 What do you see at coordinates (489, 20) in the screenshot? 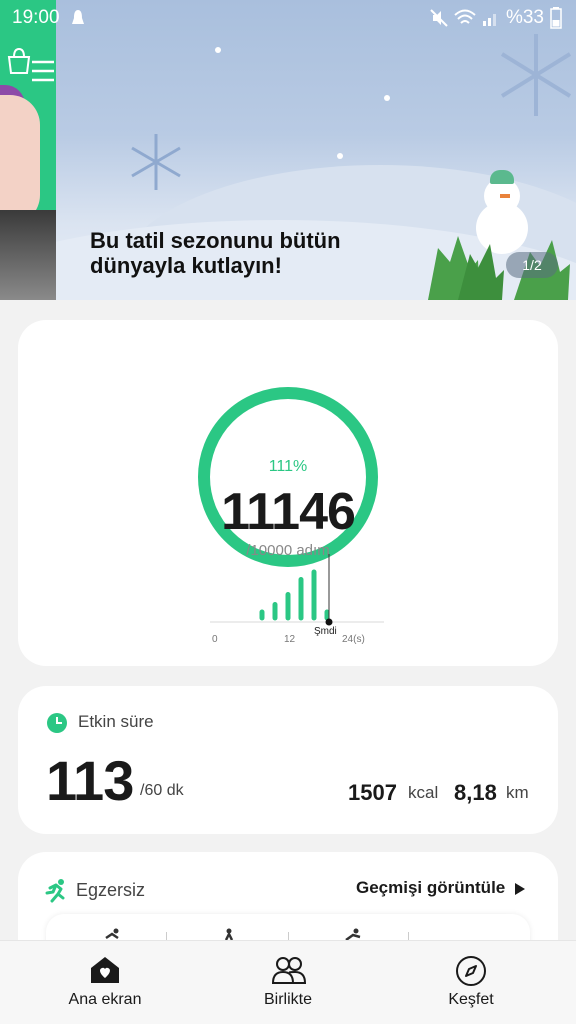
I see `signal-icon` at bounding box center [489, 20].